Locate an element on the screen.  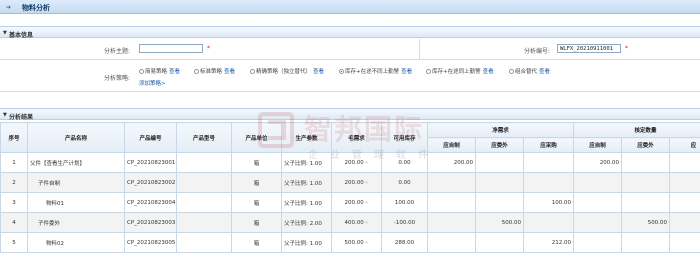
col-model: 产品型号 is located at coordinates (204, 137).